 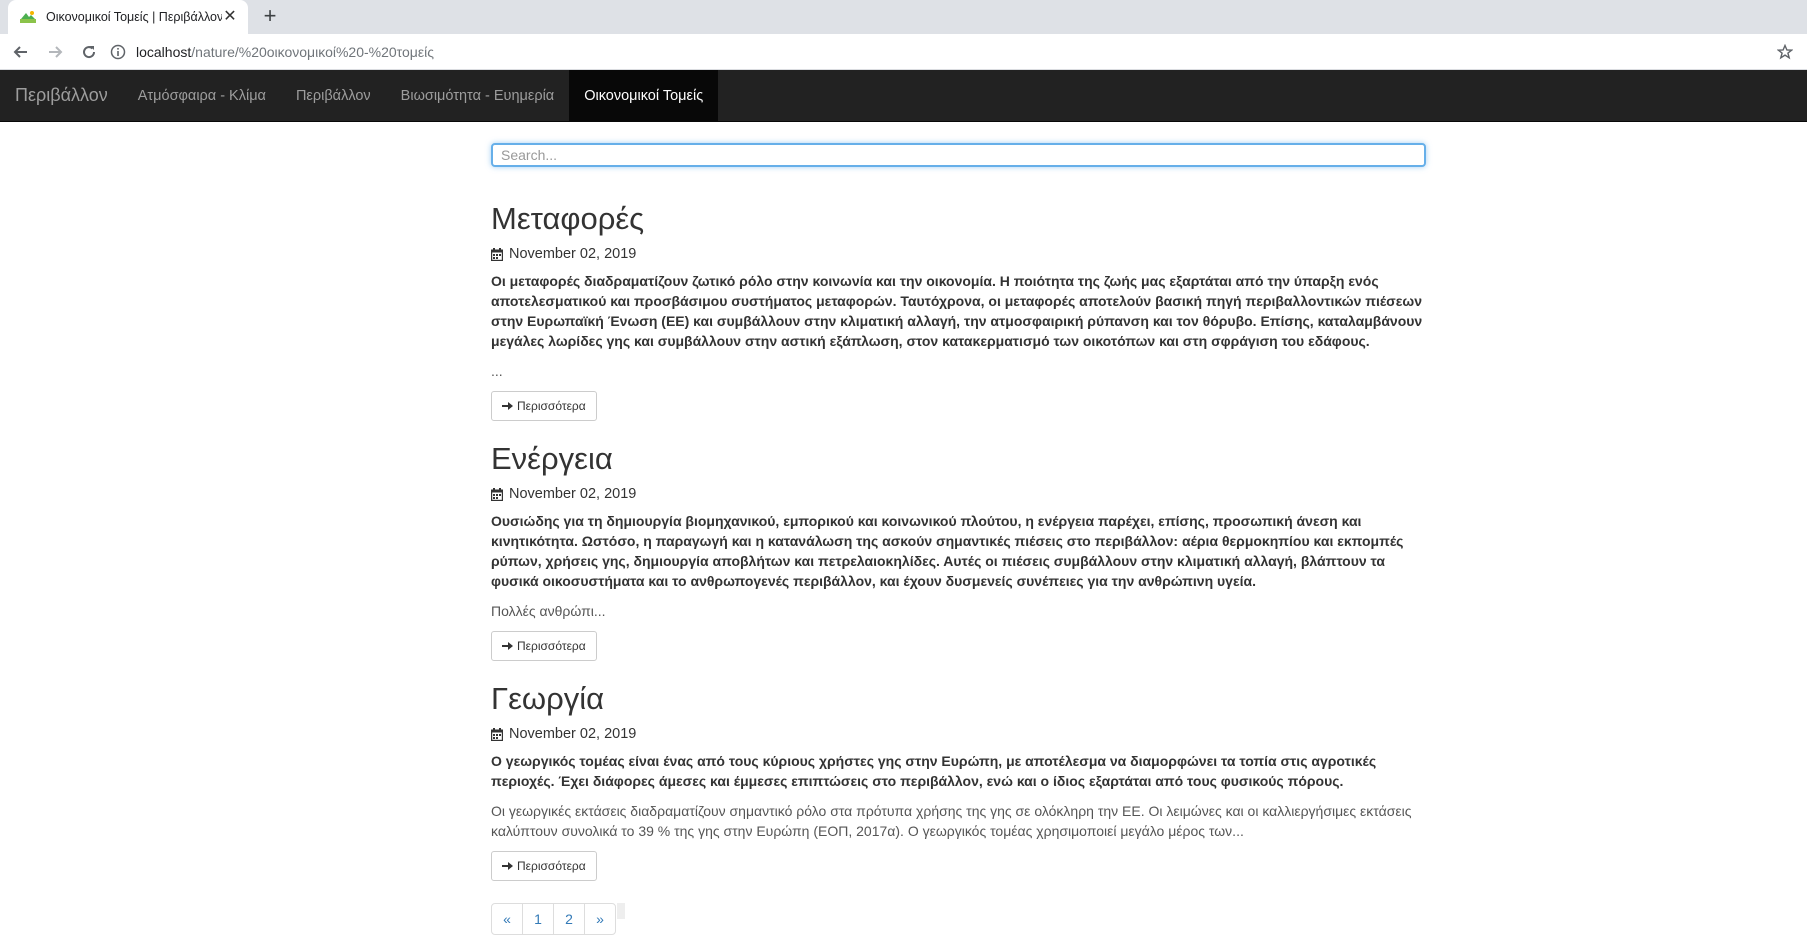 I want to click on pagination-prev: «, so click(x=507, y=919).